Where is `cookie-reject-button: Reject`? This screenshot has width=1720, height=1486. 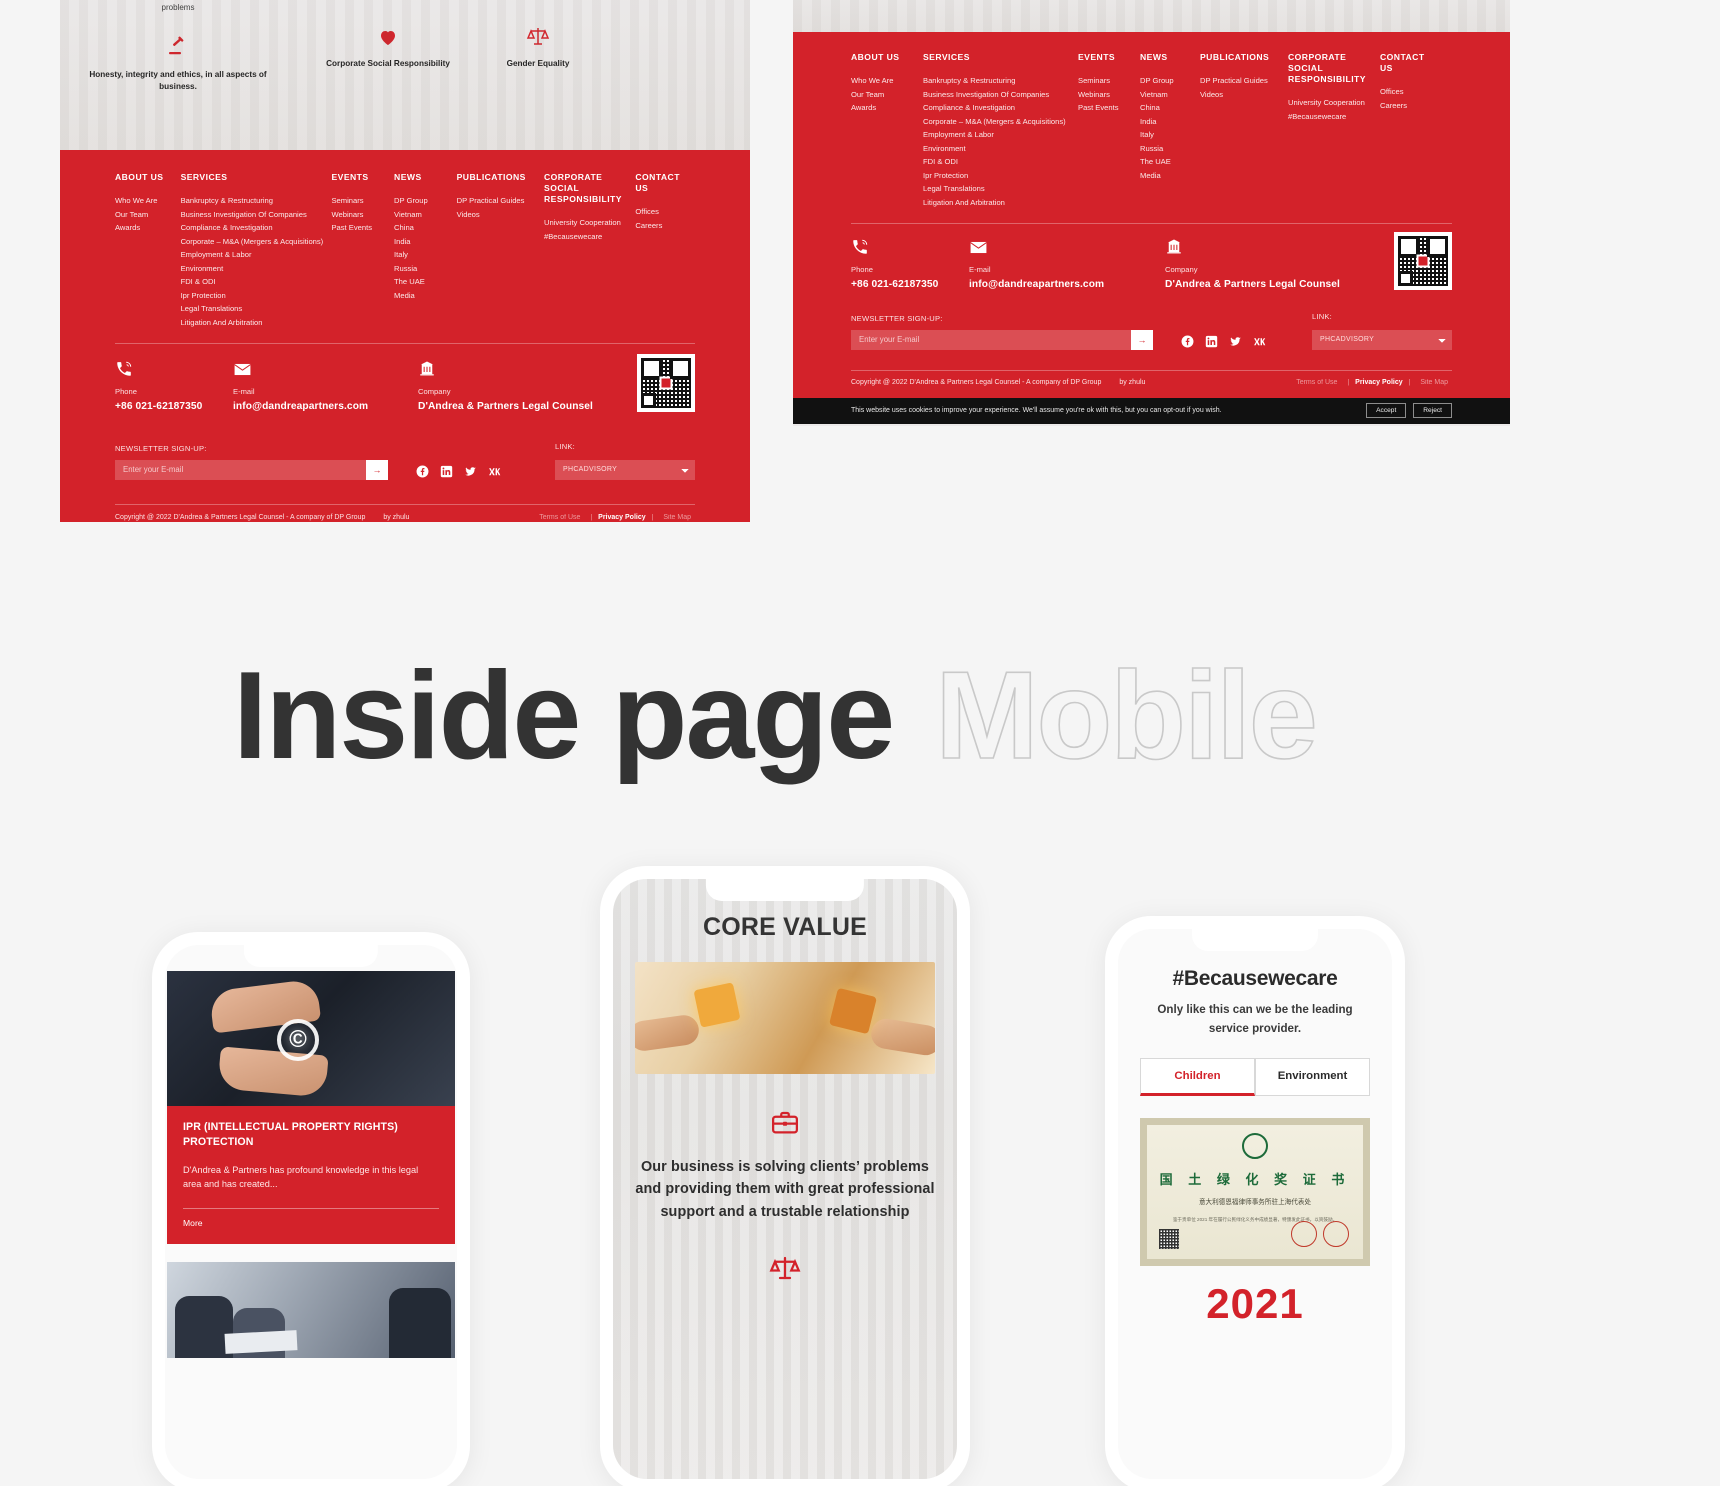 cookie-reject-button: Reject is located at coordinates (1432, 411).